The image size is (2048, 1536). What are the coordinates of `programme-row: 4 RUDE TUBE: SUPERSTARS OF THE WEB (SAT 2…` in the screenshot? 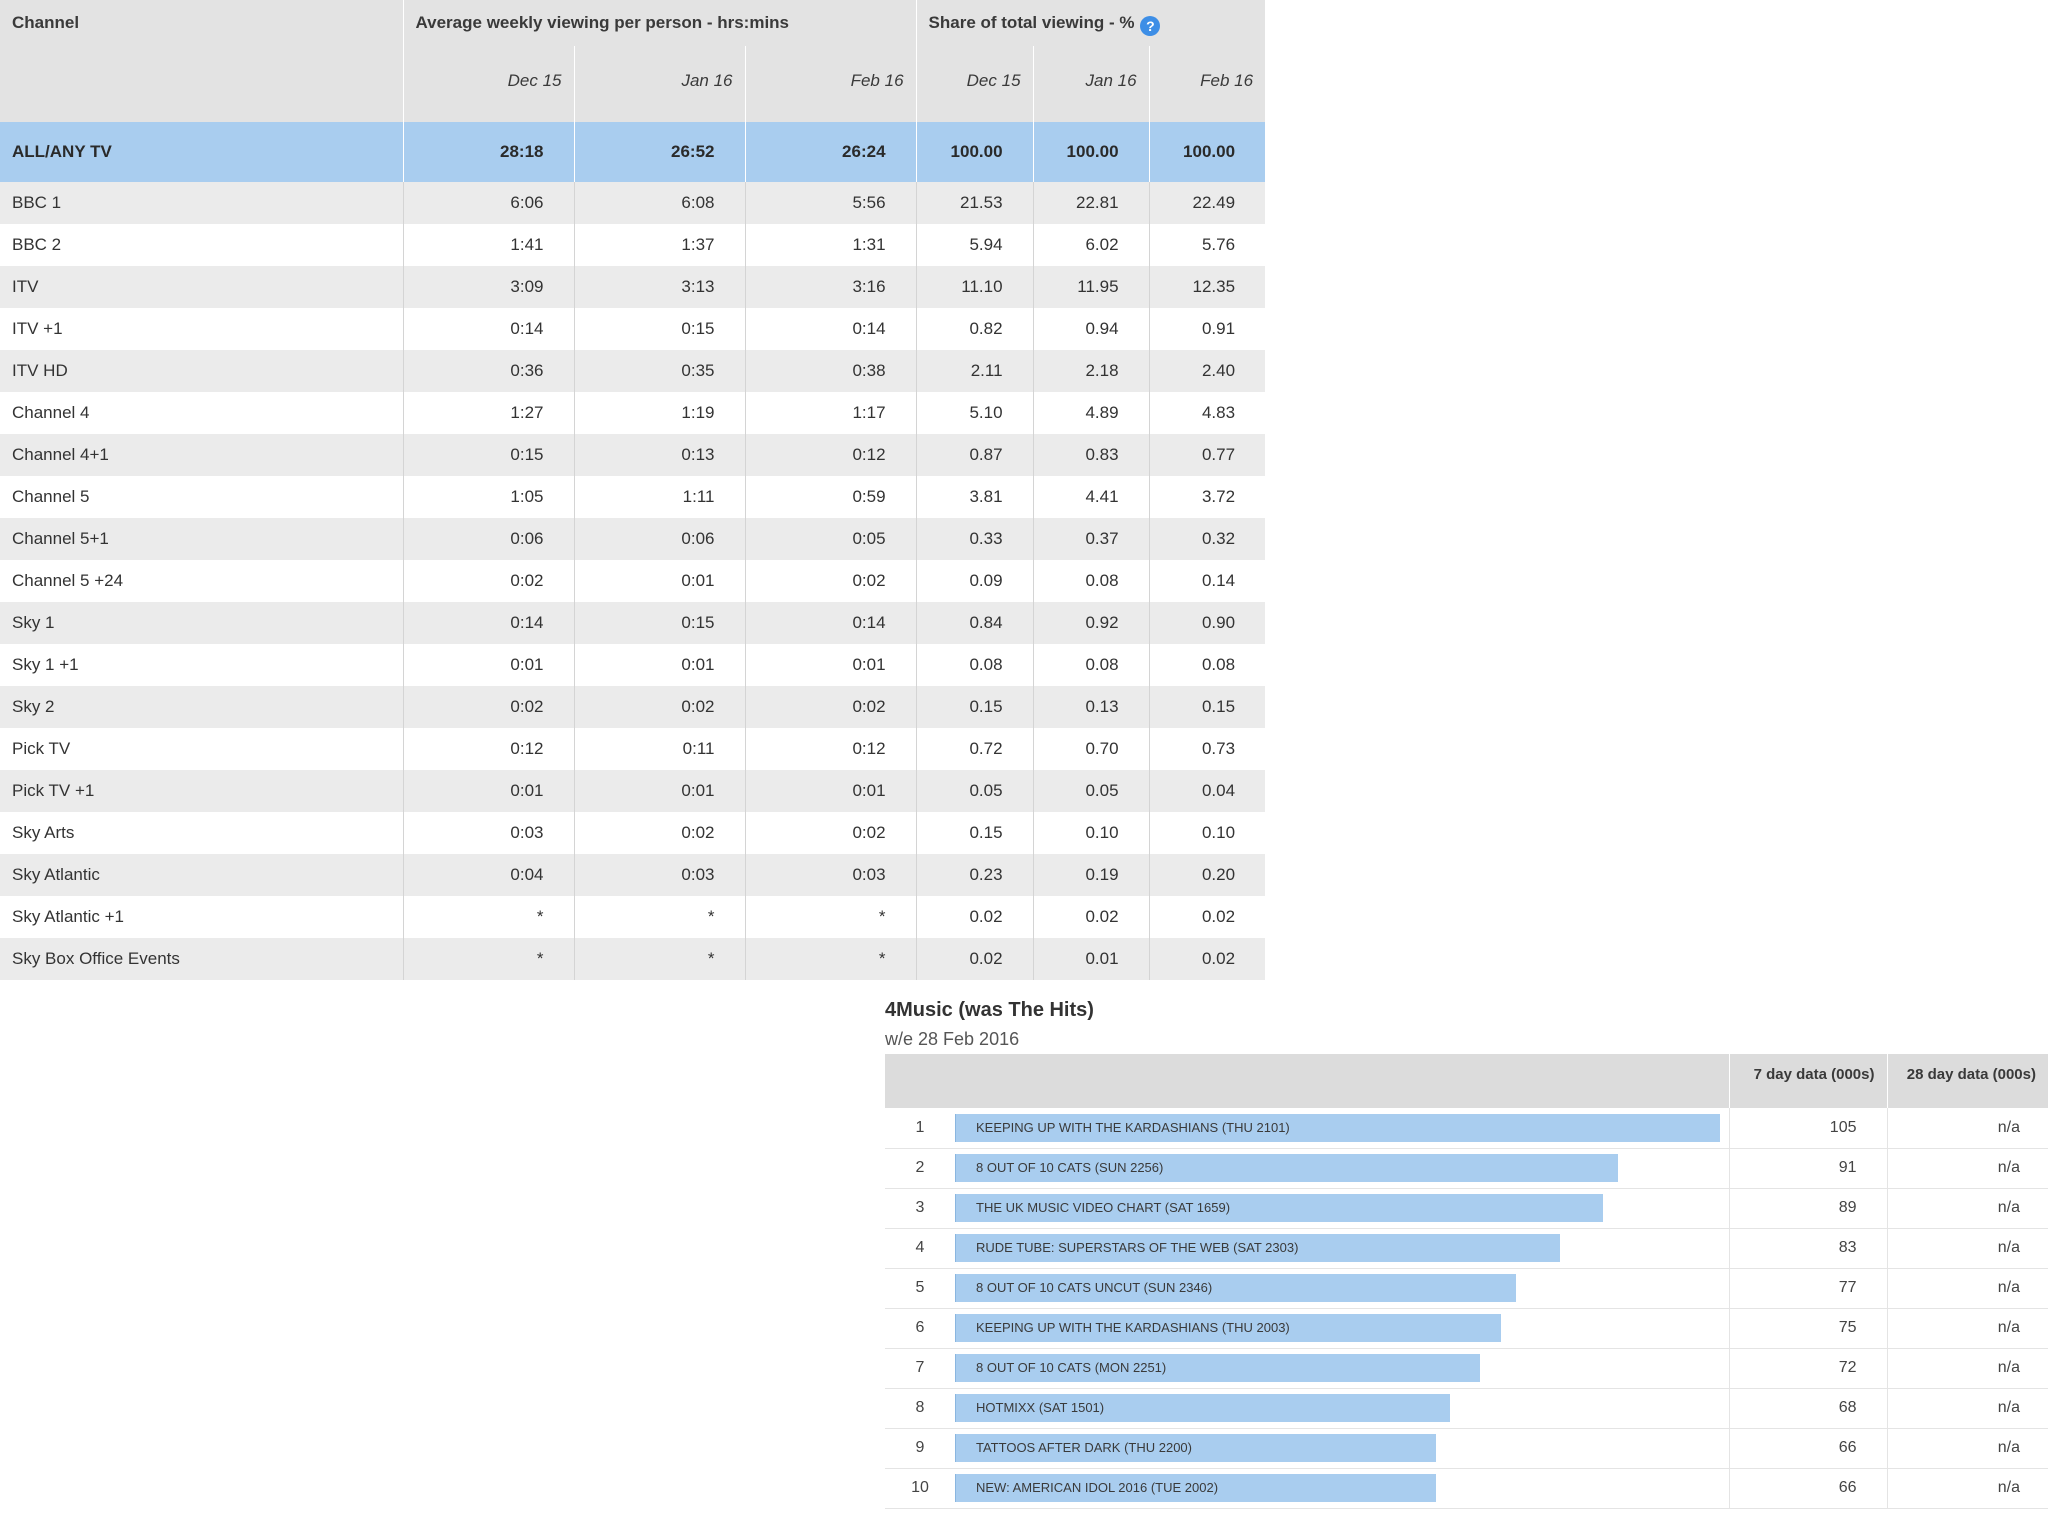 It's located at (1466, 1248).